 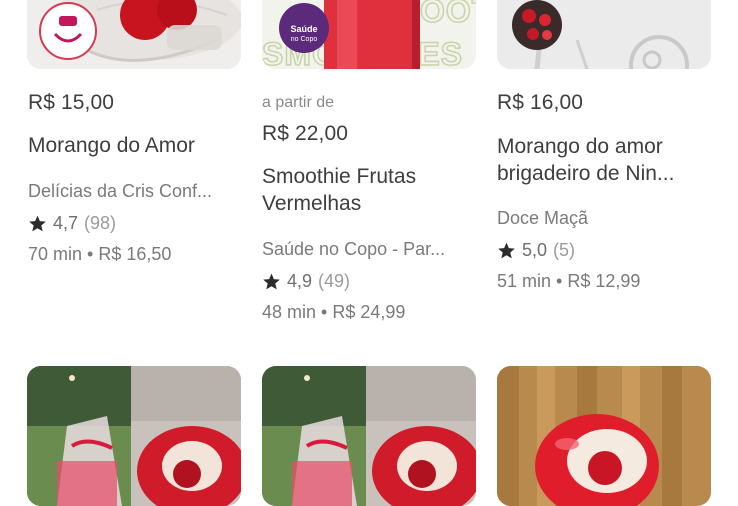 What do you see at coordinates (134, 34) in the screenshot?
I see `product-image-morango-do-amor` at bounding box center [134, 34].